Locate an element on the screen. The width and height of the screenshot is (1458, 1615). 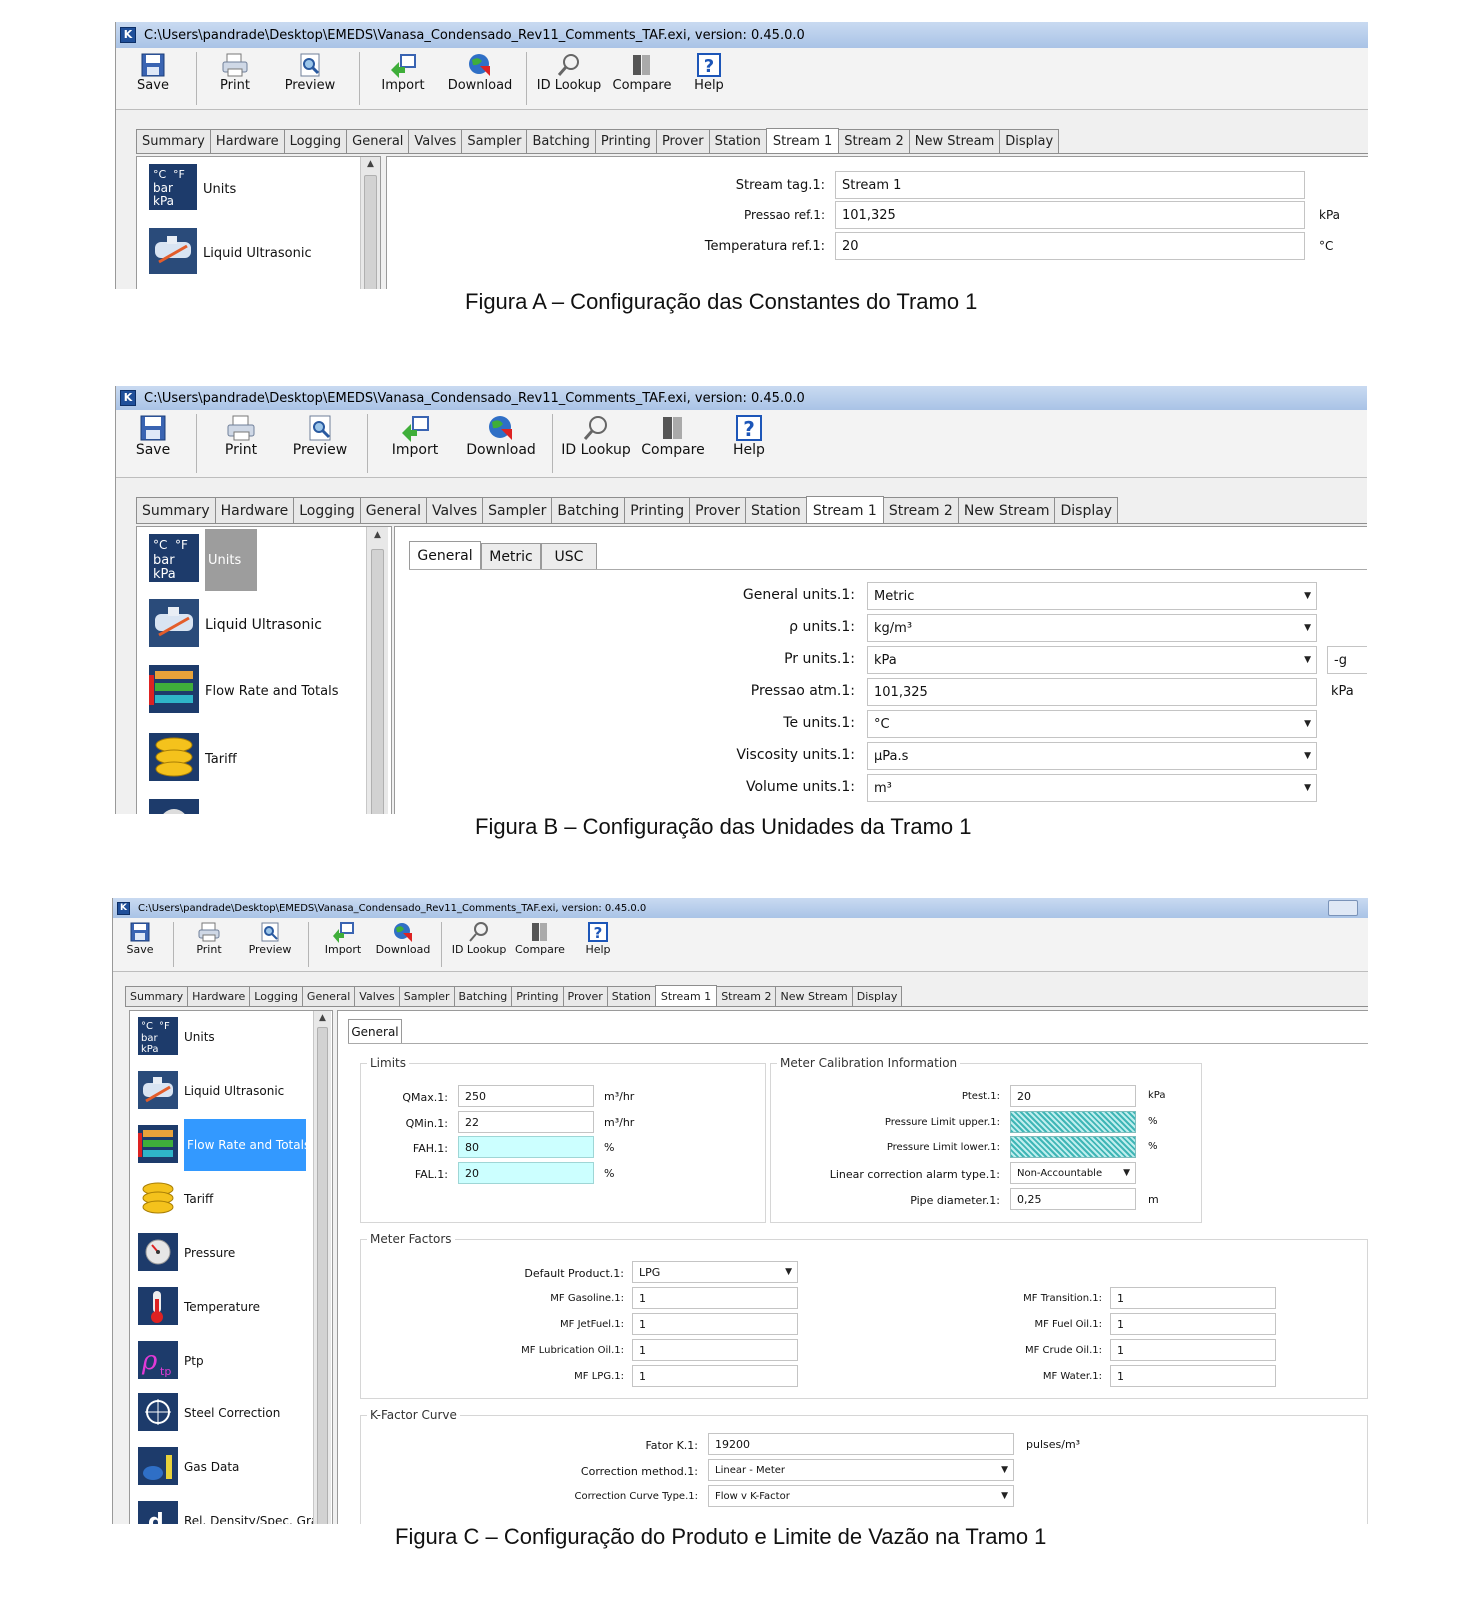
mf-fuel-oil-input: 1 is located at coordinates (1193, 1324).